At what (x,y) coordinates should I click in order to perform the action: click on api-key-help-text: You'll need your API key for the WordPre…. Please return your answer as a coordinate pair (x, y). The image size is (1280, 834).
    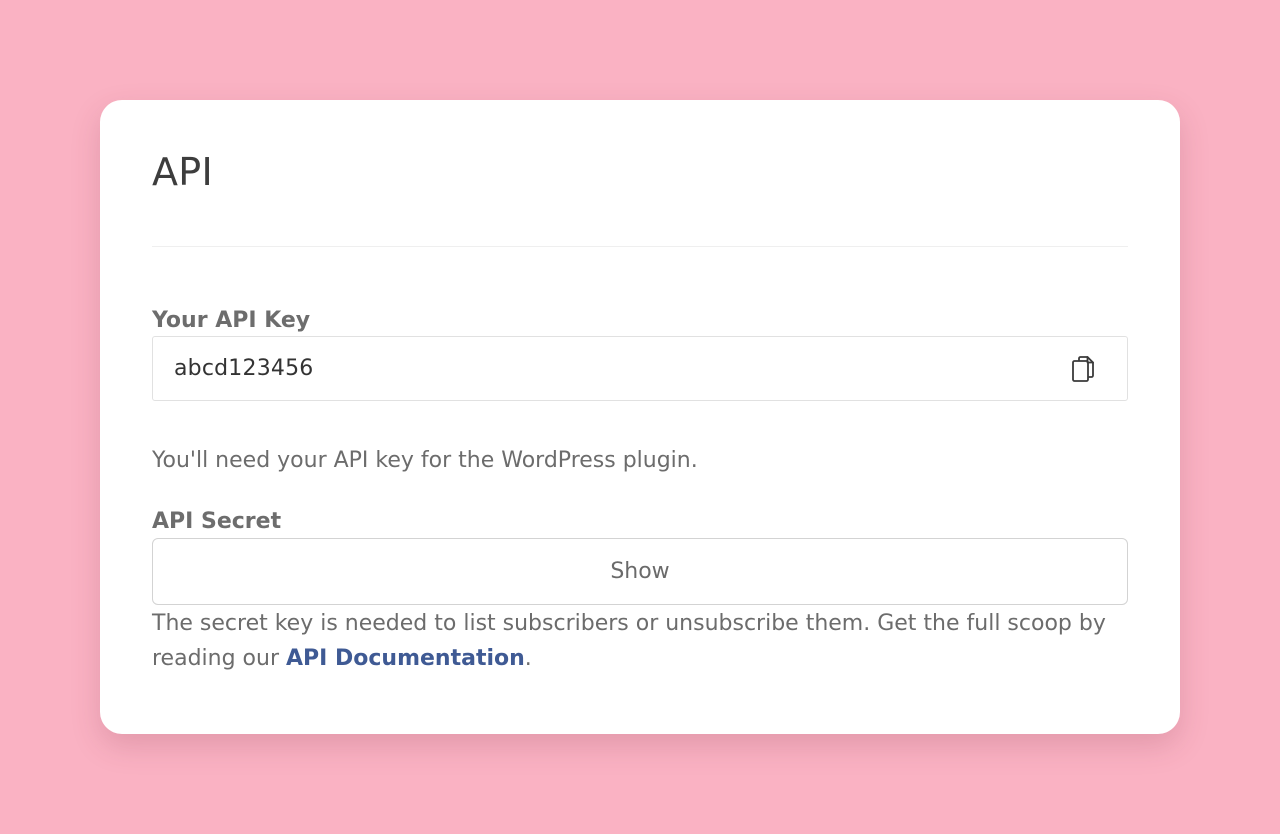
    Looking at the image, I should click on (425, 460).